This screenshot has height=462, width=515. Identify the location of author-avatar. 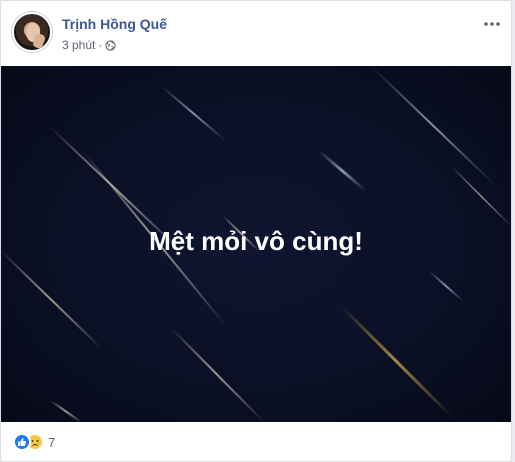
(32, 32).